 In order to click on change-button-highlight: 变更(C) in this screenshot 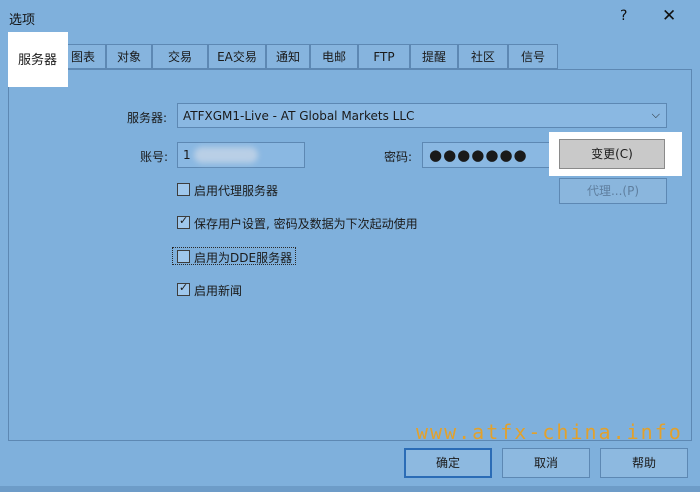, I will do `click(615, 154)`.